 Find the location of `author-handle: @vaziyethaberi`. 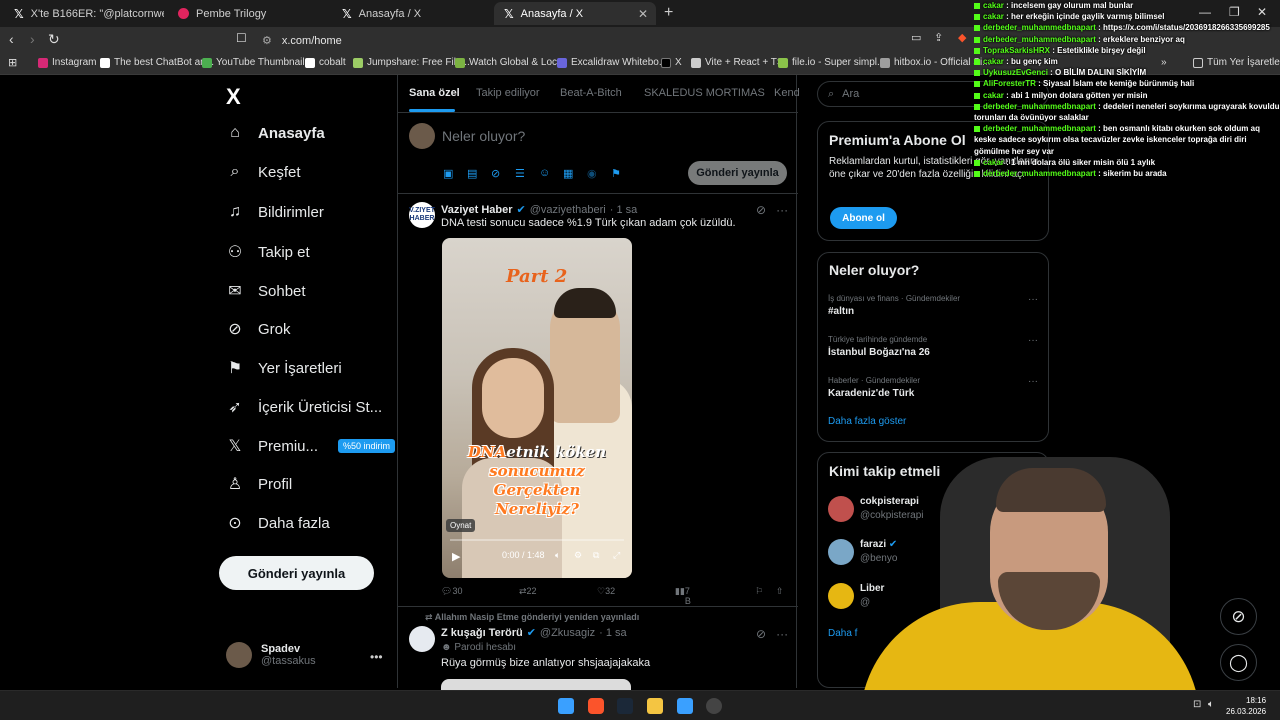

author-handle: @vaziyethaberi is located at coordinates (568, 210).